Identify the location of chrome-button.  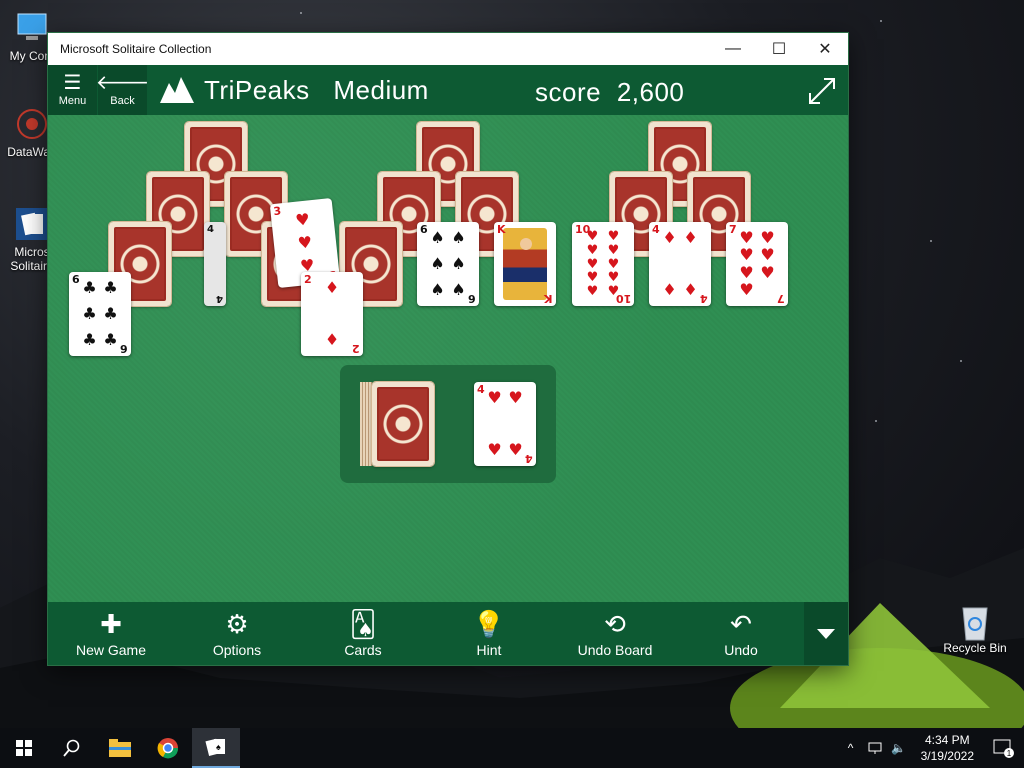
(168, 748).